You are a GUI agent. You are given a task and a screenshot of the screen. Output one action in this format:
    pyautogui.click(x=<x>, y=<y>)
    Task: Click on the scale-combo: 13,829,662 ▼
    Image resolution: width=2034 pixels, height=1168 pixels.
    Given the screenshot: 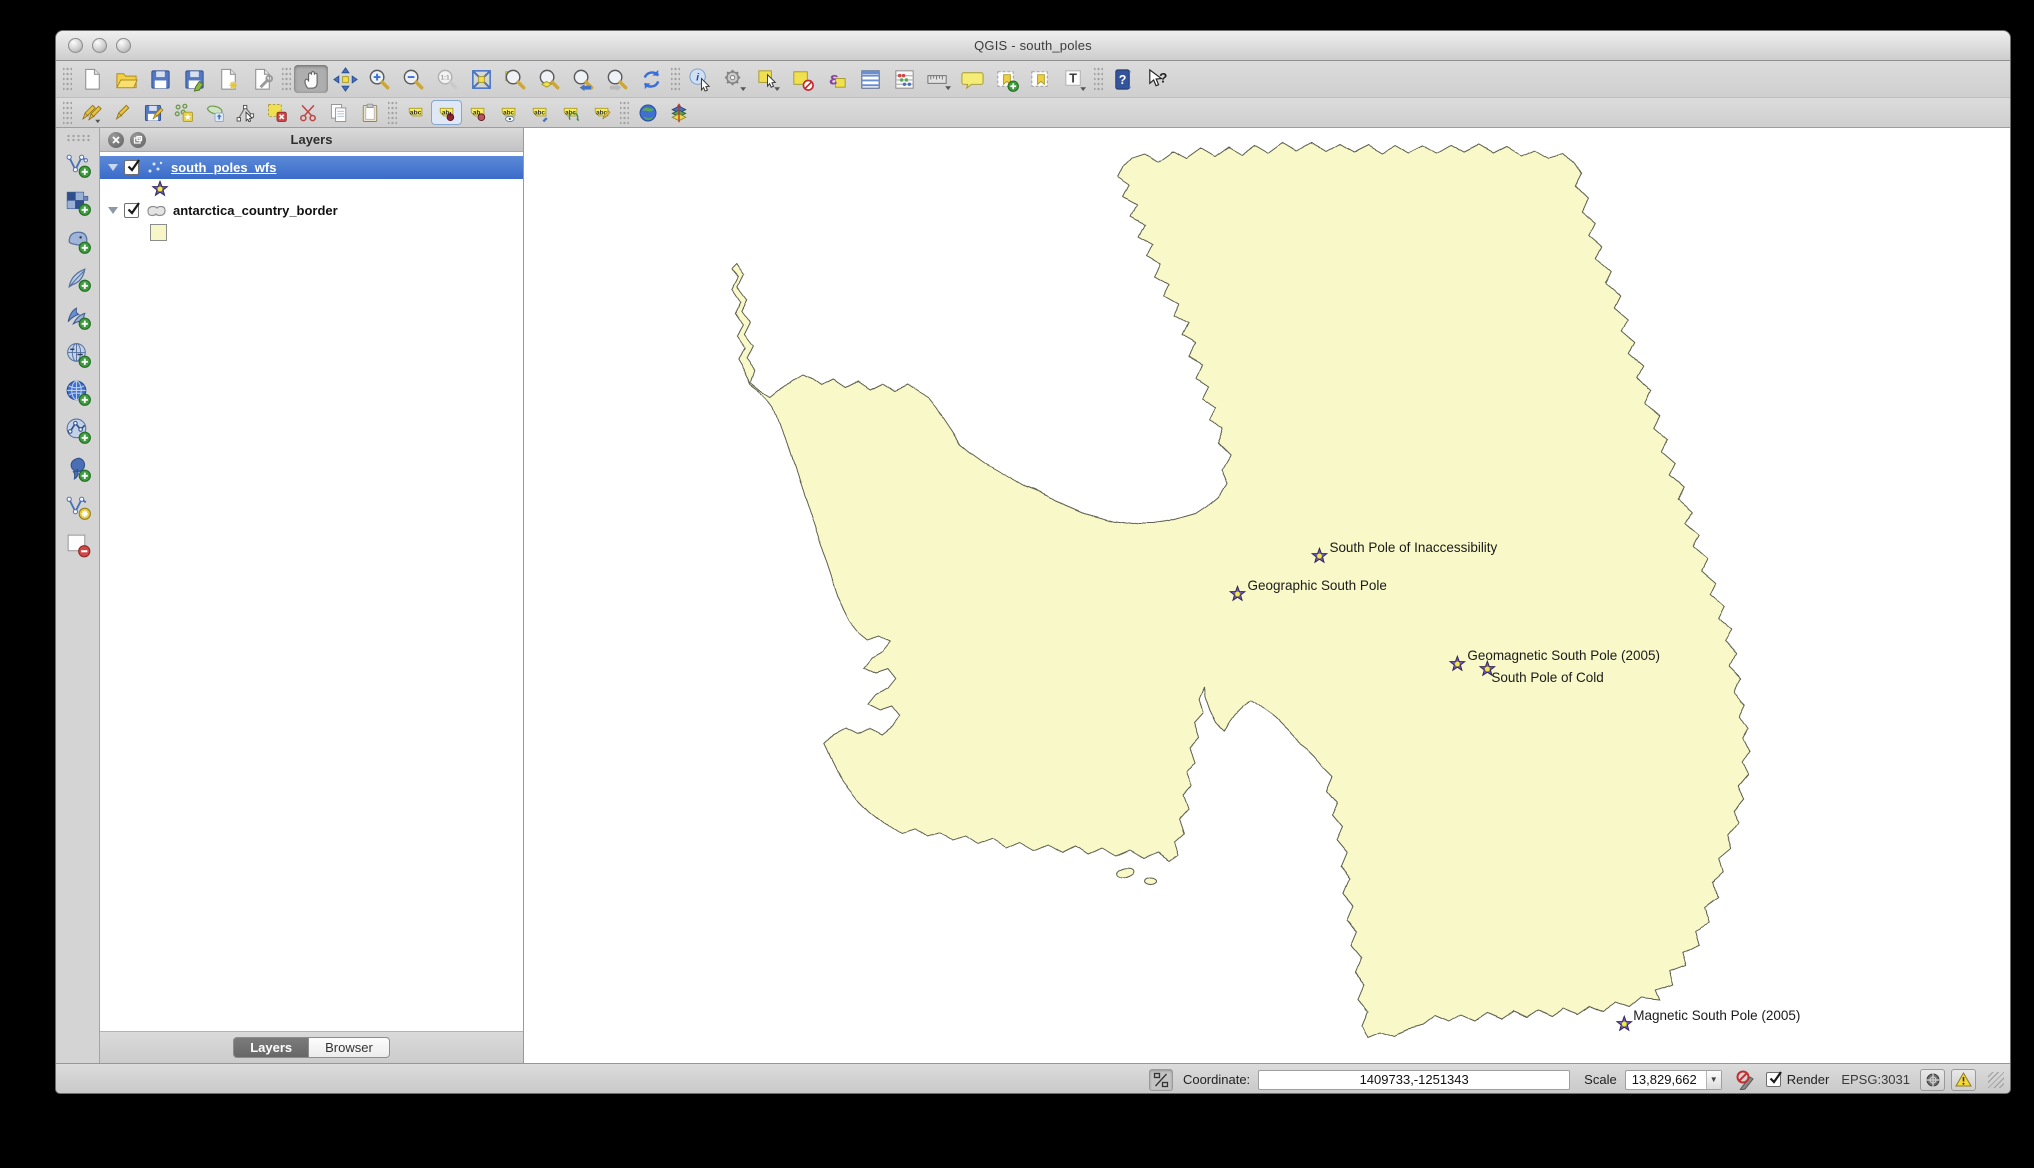 What is the action you would take?
    pyautogui.click(x=1673, y=1079)
    